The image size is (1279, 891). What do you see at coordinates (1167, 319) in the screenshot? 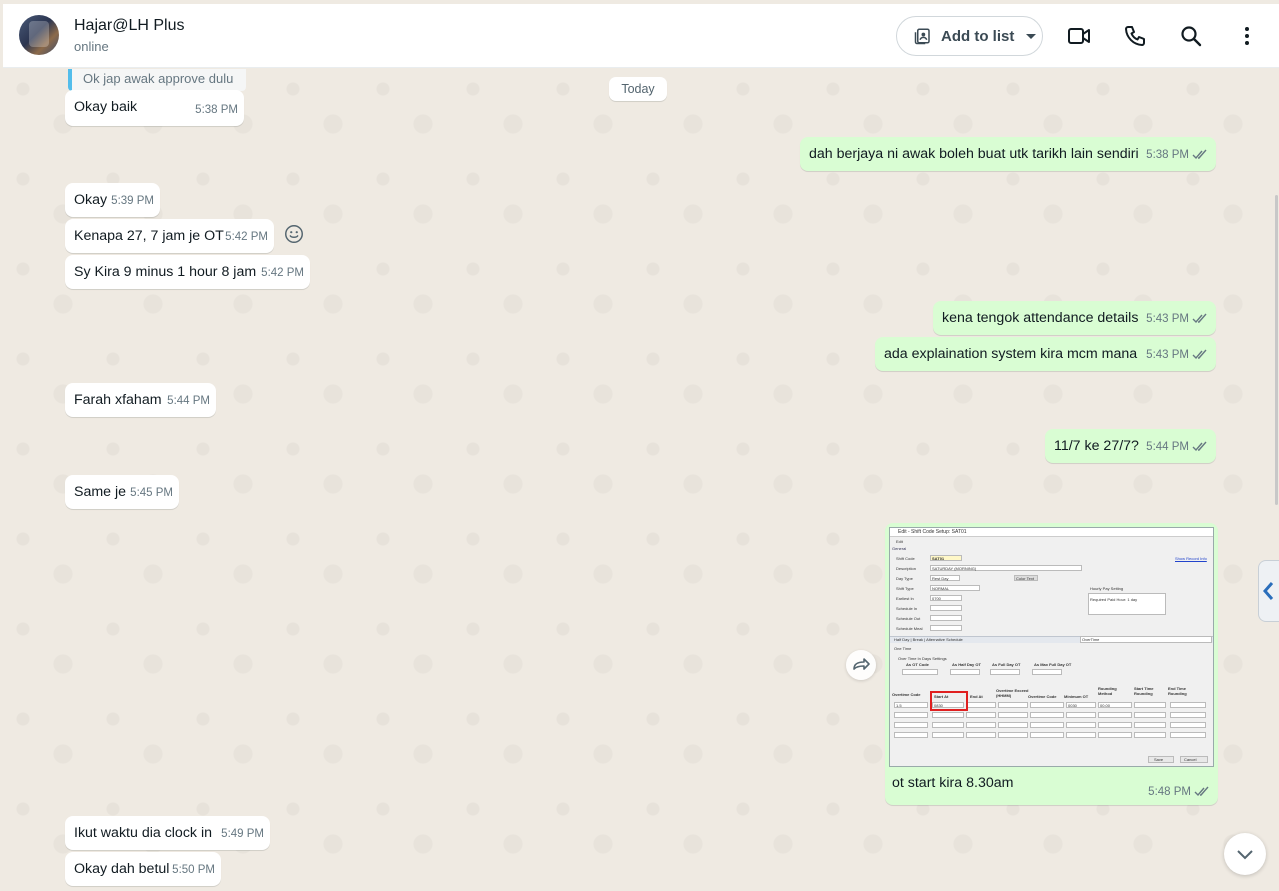
I see `message-time: 5:43 PM` at bounding box center [1167, 319].